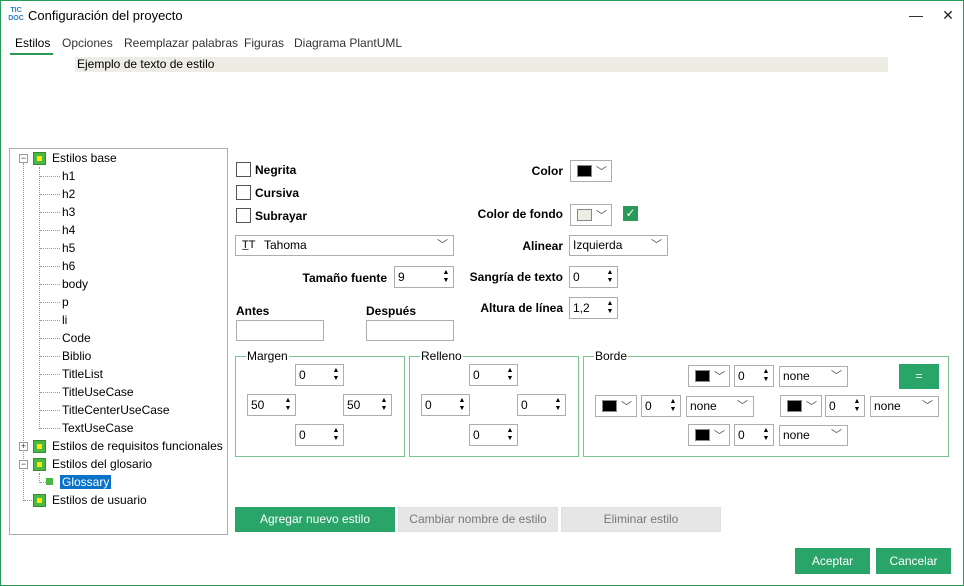 The image size is (964, 586). Describe the element at coordinates (68, 176) in the screenshot. I see `tree-item-h1: h1` at that location.